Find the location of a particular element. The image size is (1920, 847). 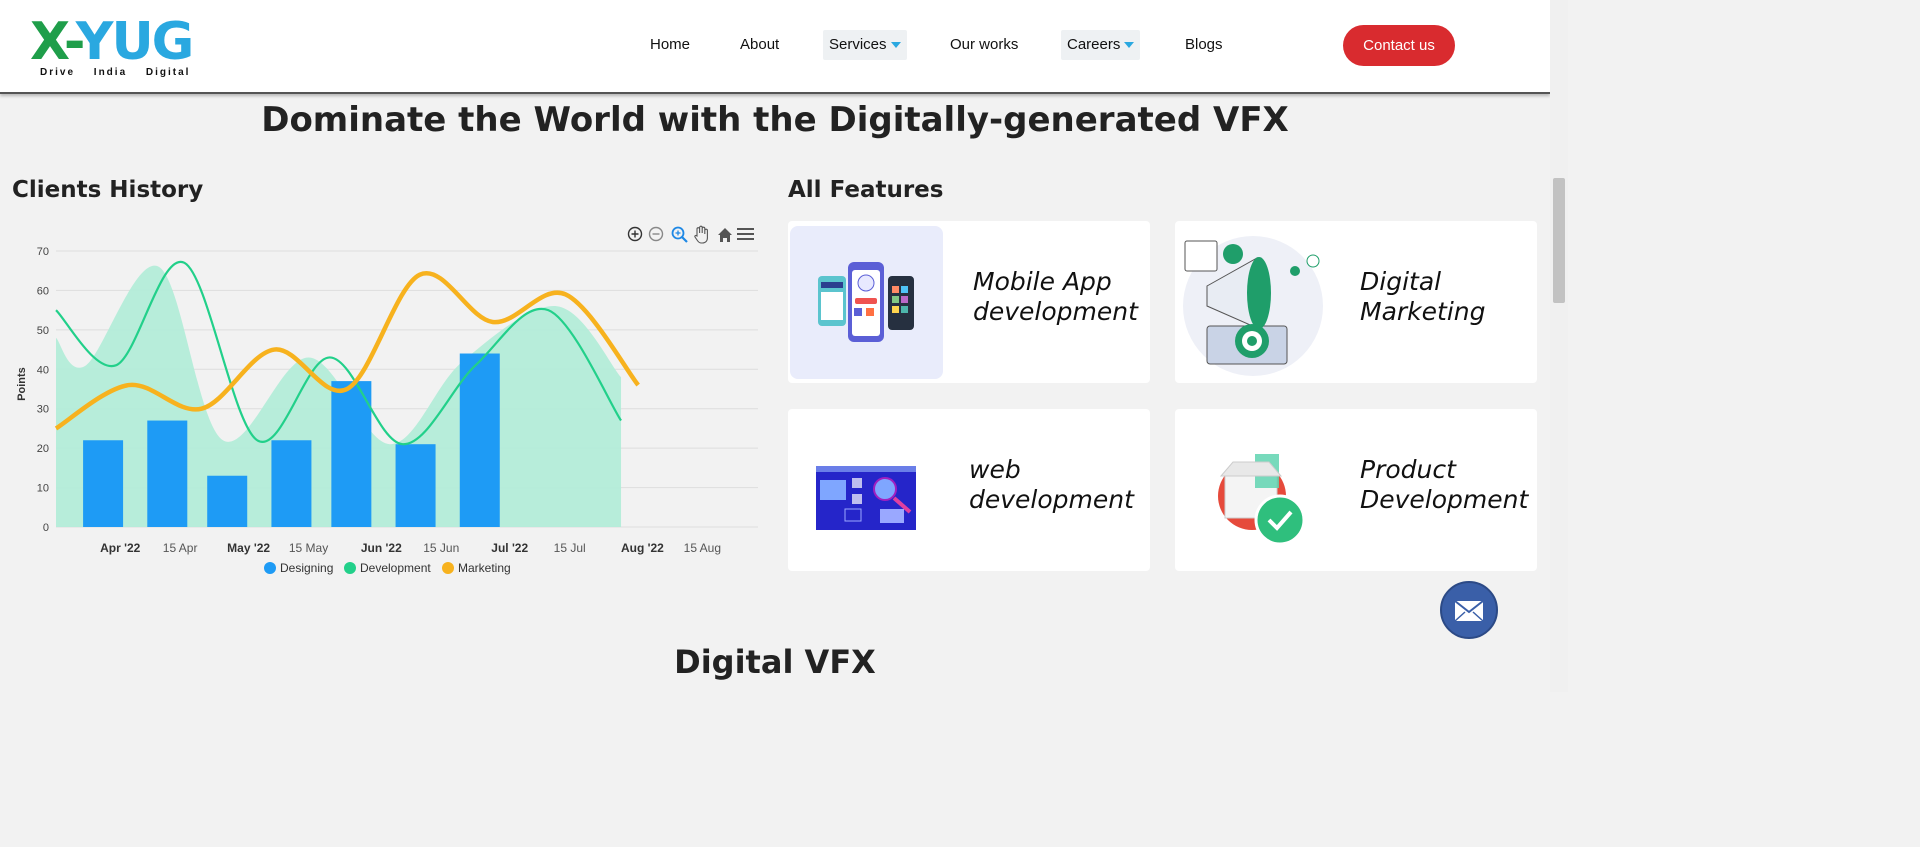

page-scrollbar is located at coordinates (1559, 346).